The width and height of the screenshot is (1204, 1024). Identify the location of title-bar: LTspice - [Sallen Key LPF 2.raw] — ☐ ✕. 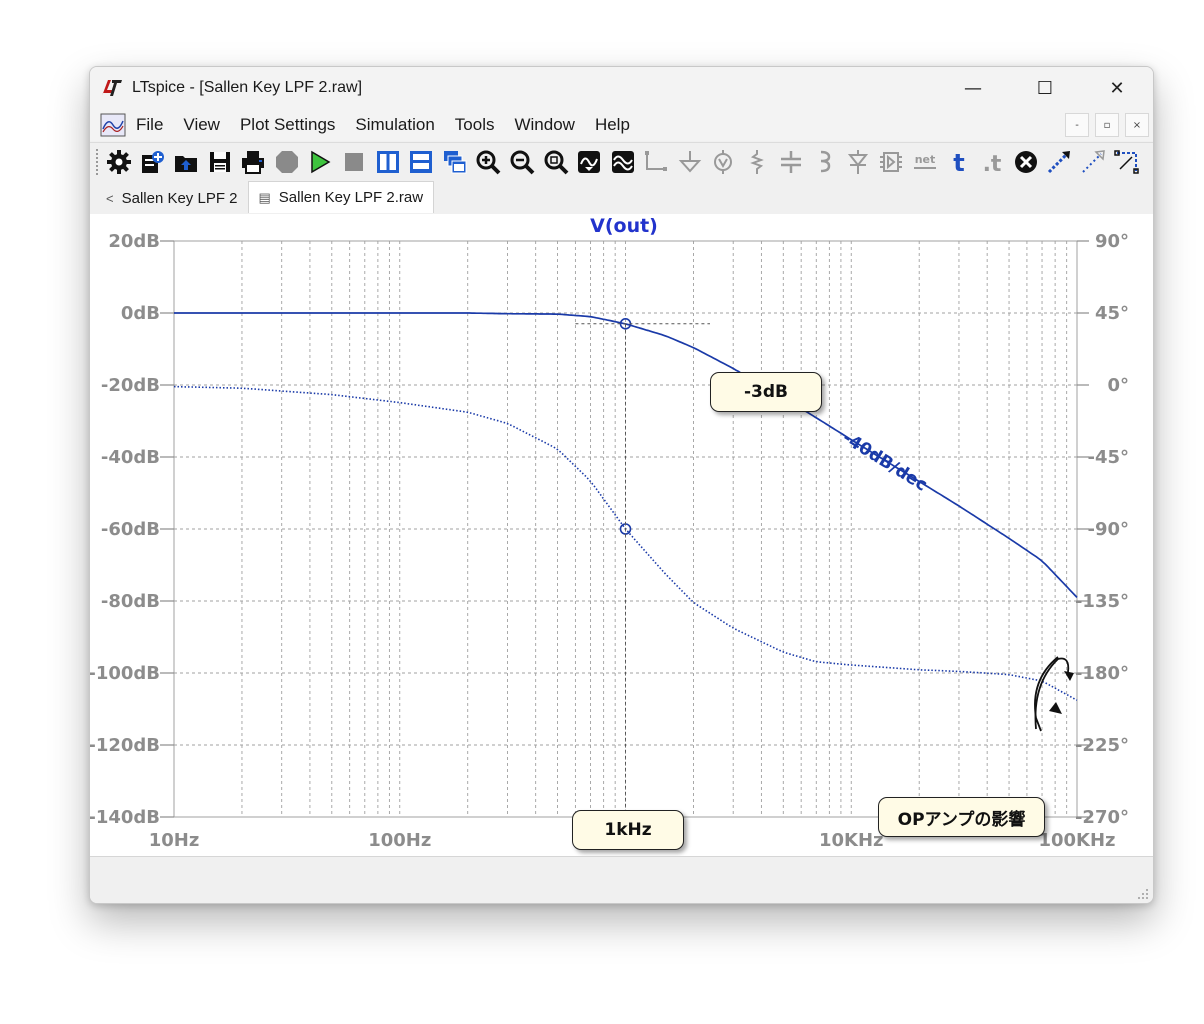
(621, 88).